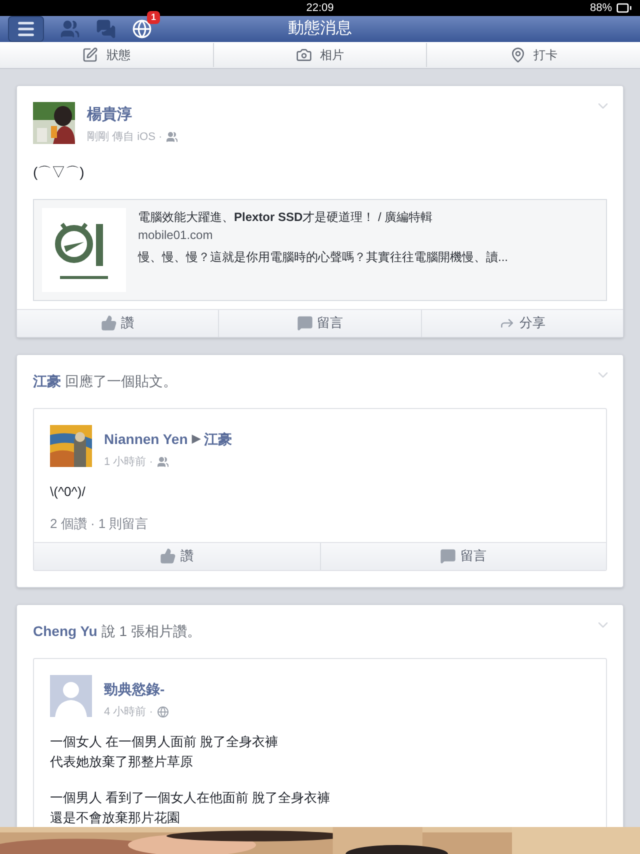 The image size is (640, 854). I want to click on site-logo-icon, so click(84, 250).